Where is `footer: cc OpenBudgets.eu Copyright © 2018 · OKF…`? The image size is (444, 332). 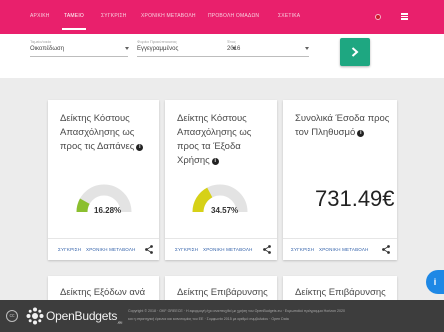 footer: cc OpenBudgets.eu Copyright © 2018 · OKF… is located at coordinates (222, 316).